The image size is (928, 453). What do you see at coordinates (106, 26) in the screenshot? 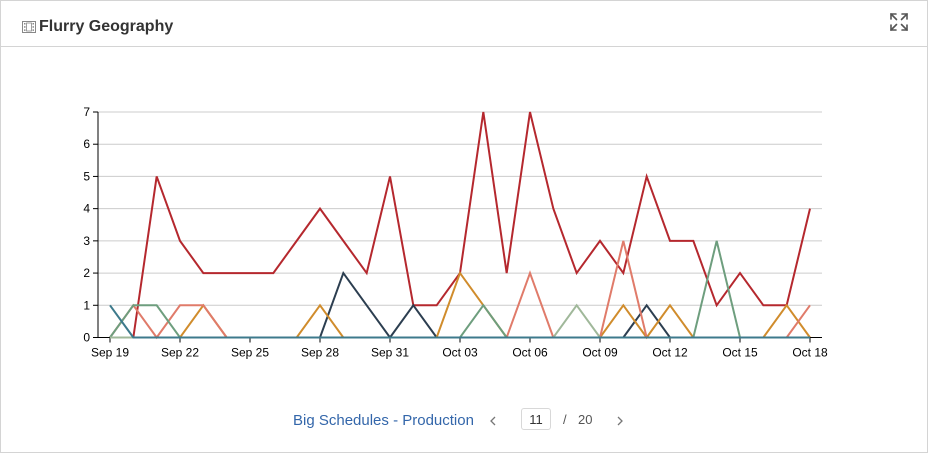
I see `panel-title: Flurry Geography` at bounding box center [106, 26].